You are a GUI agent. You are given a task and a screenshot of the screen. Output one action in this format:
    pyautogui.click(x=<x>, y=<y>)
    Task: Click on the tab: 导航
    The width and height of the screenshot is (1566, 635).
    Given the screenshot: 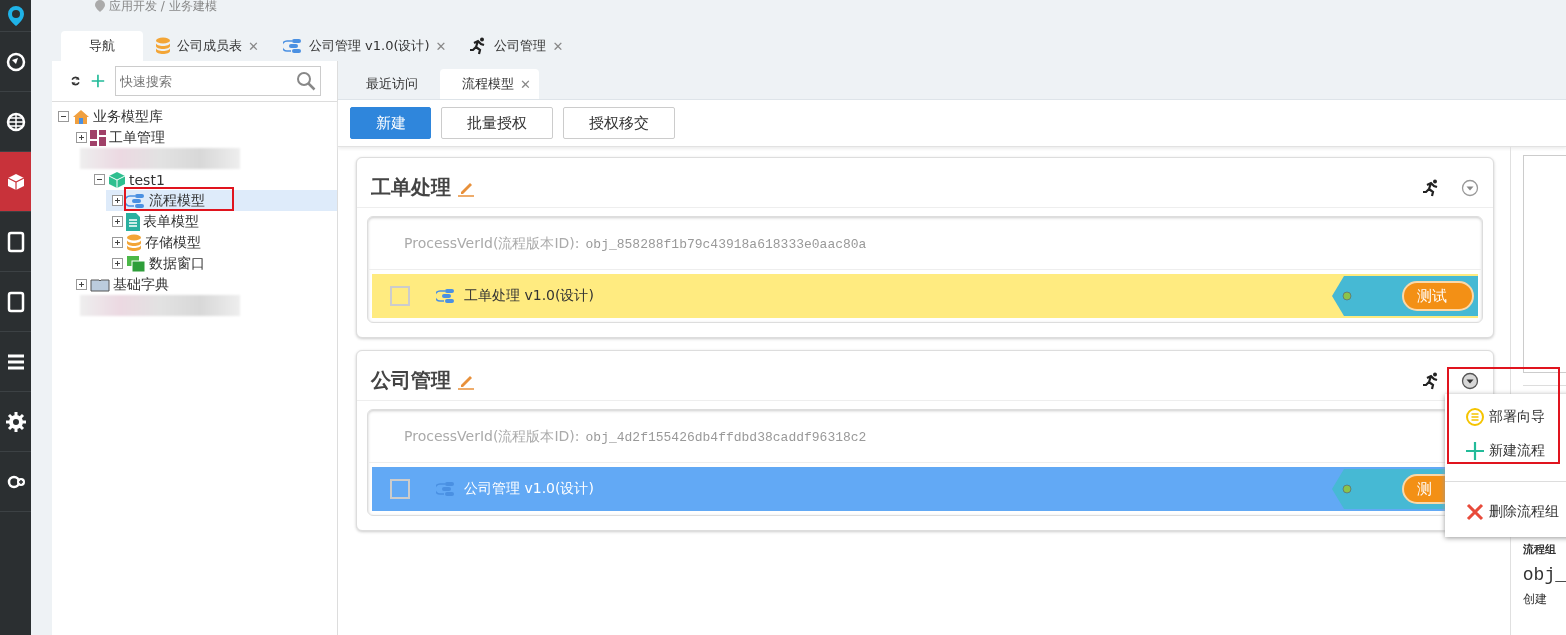 What is the action you would take?
    pyautogui.click(x=102, y=46)
    